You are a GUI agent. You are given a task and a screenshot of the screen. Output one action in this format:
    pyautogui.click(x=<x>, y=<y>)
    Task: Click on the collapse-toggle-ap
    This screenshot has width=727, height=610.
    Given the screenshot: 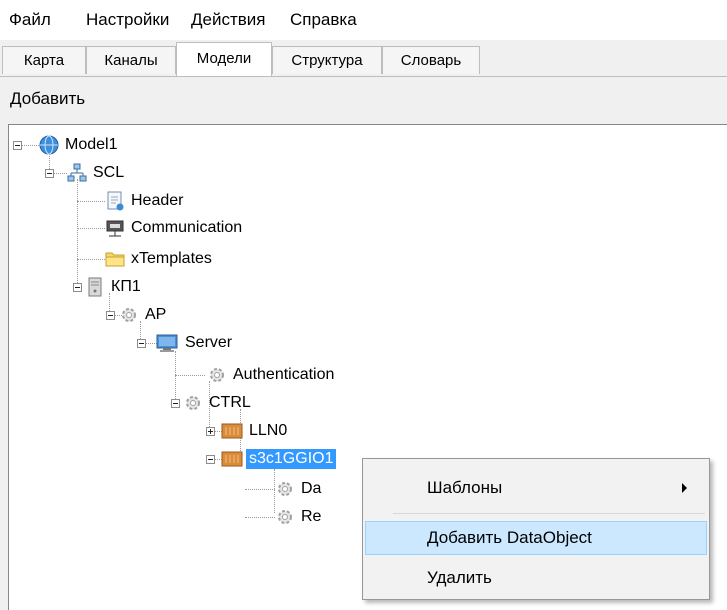 What is the action you would take?
    pyautogui.click(x=110, y=315)
    